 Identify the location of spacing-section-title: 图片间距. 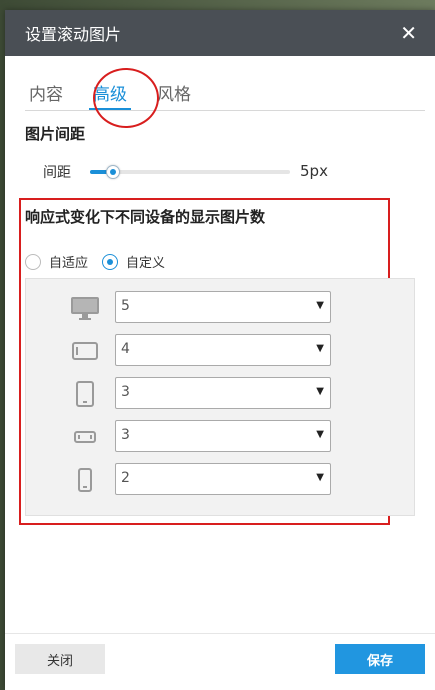
(55, 134).